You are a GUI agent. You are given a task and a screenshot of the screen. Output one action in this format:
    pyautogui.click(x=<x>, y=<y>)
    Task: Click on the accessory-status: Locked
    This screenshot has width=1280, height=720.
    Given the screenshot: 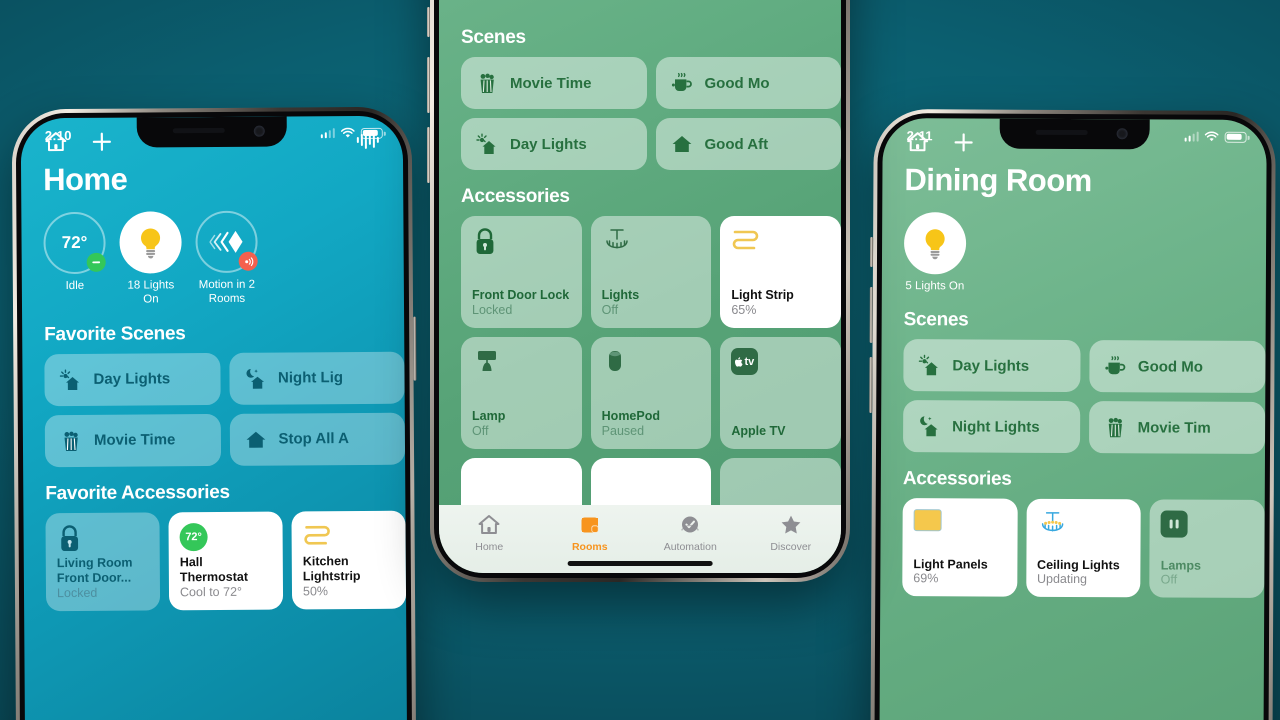 What is the action you would take?
    pyautogui.click(x=77, y=592)
    